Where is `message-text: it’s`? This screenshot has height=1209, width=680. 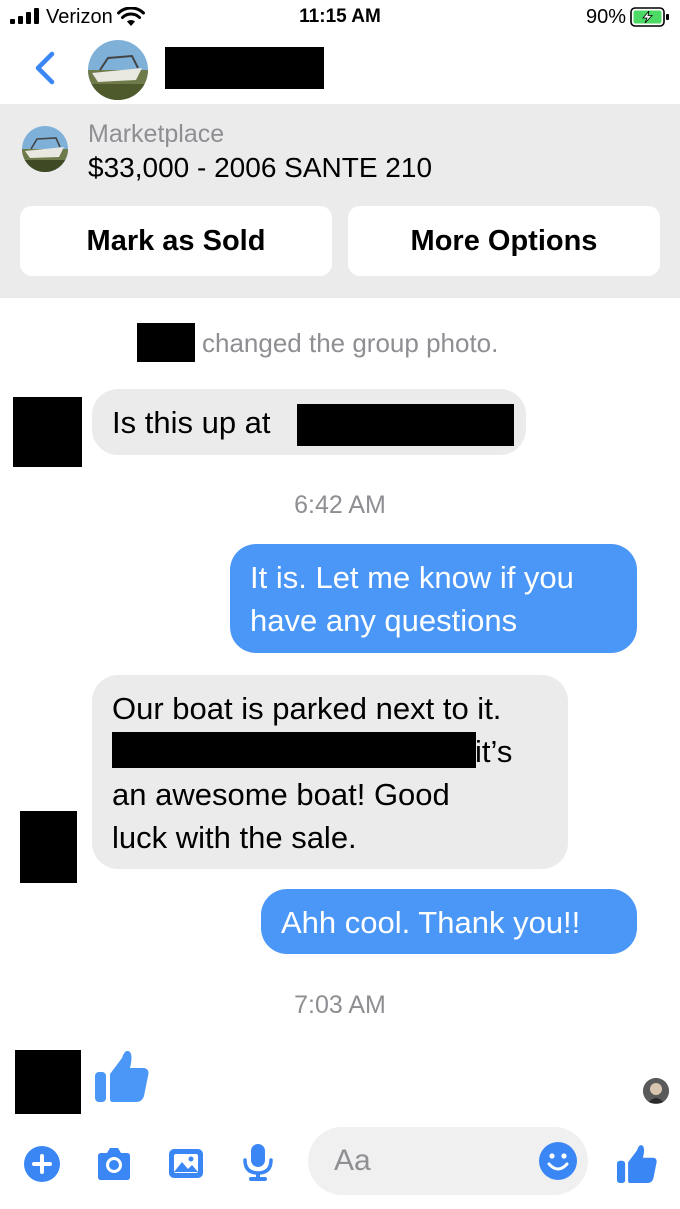
message-text: it’s is located at coordinates (494, 751).